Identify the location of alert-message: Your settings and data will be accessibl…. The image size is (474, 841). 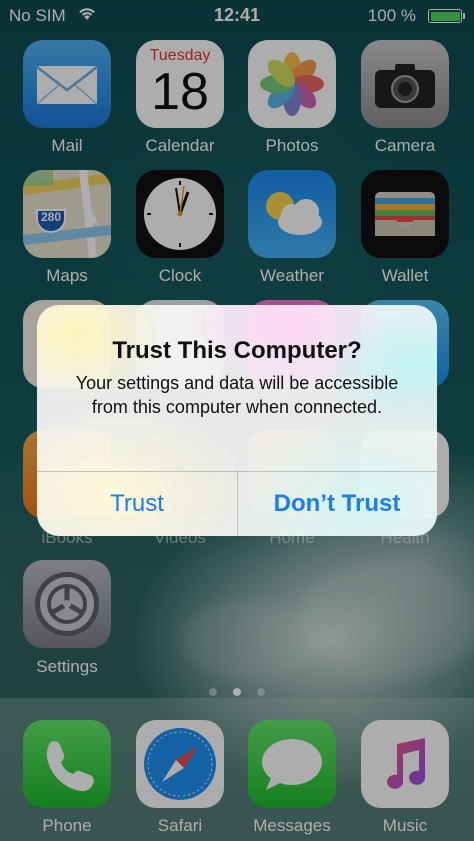
(237, 395).